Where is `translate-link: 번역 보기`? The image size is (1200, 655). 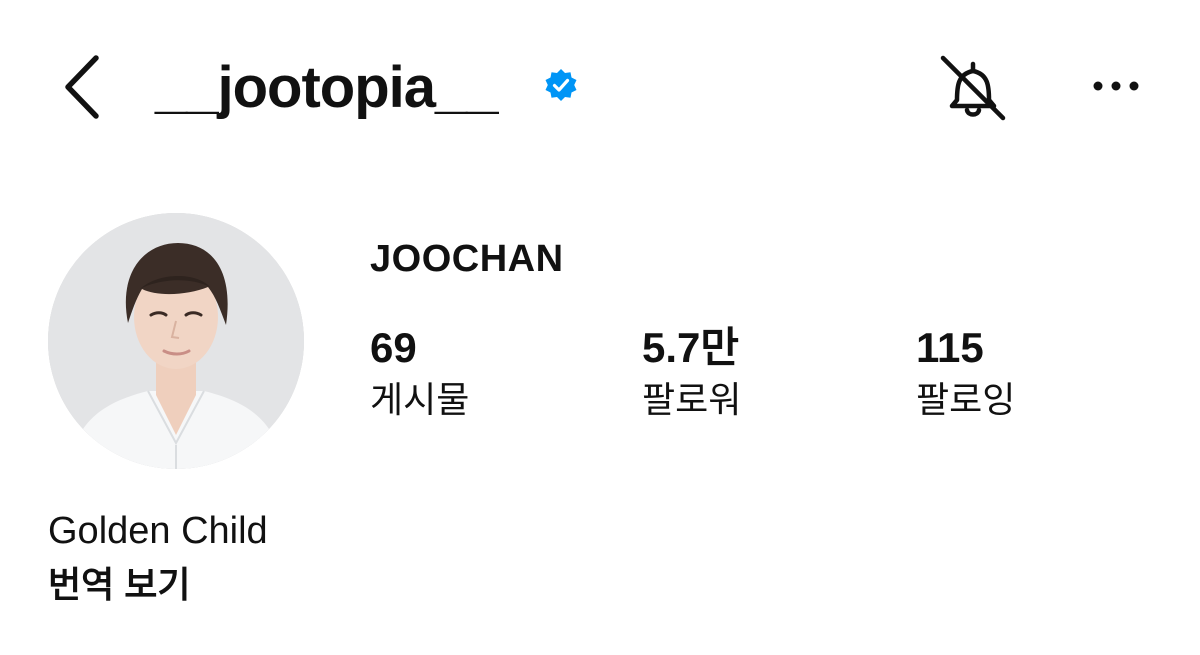 translate-link: 번역 보기 is located at coordinates (119, 585).